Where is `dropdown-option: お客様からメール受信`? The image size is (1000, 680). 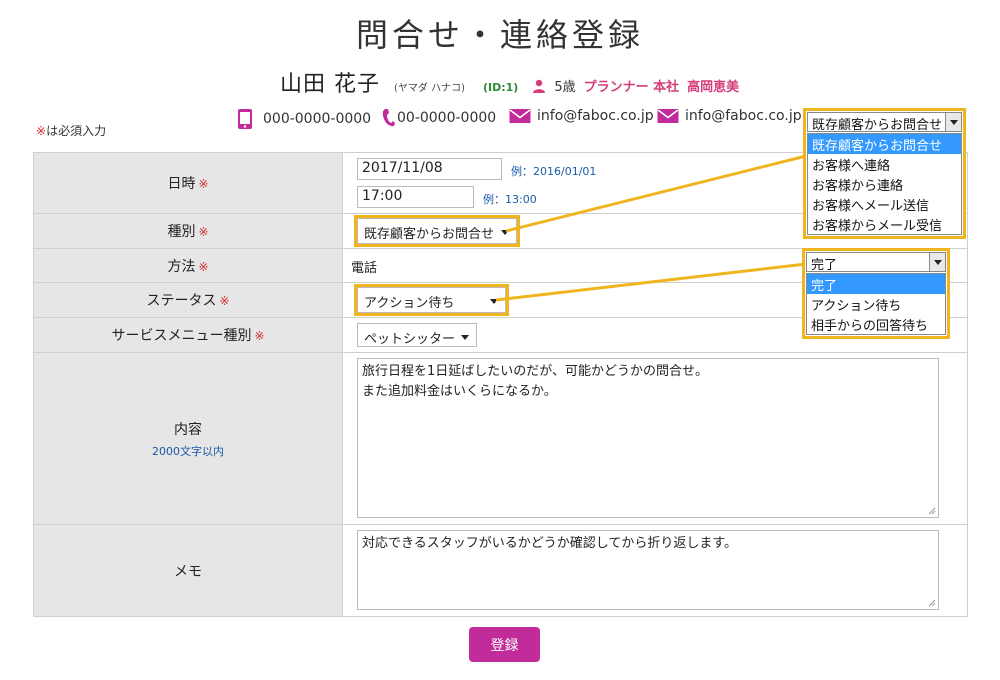
dropdown-option: お客様からメール受信 is located at coordinates (884, 224).